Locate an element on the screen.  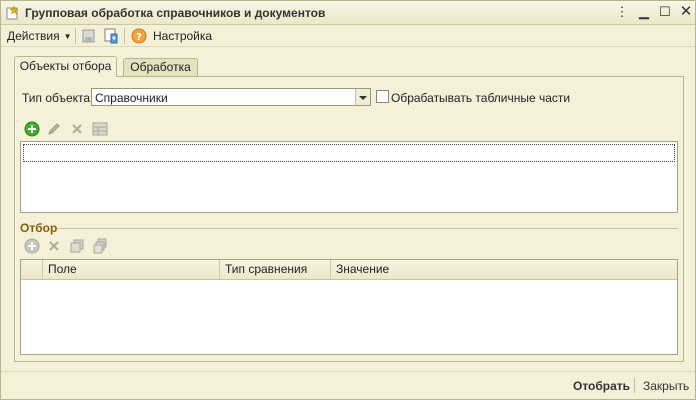
object-type-label: Тип объекта: is located at coordinates (58, 98).